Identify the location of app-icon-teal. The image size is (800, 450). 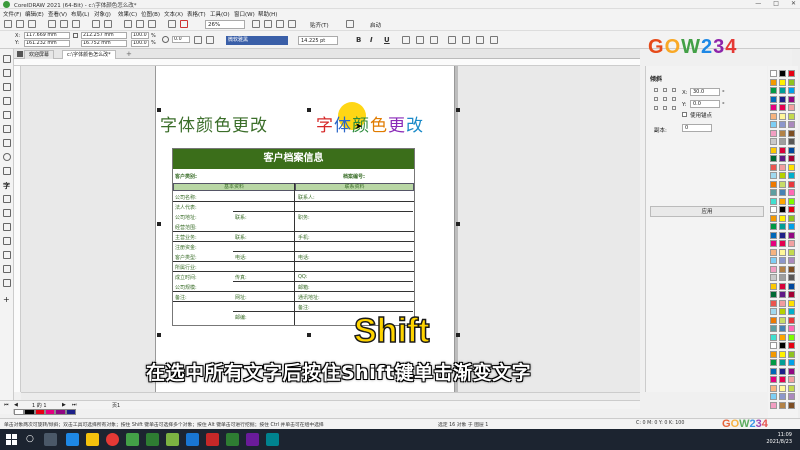
(272, 439).